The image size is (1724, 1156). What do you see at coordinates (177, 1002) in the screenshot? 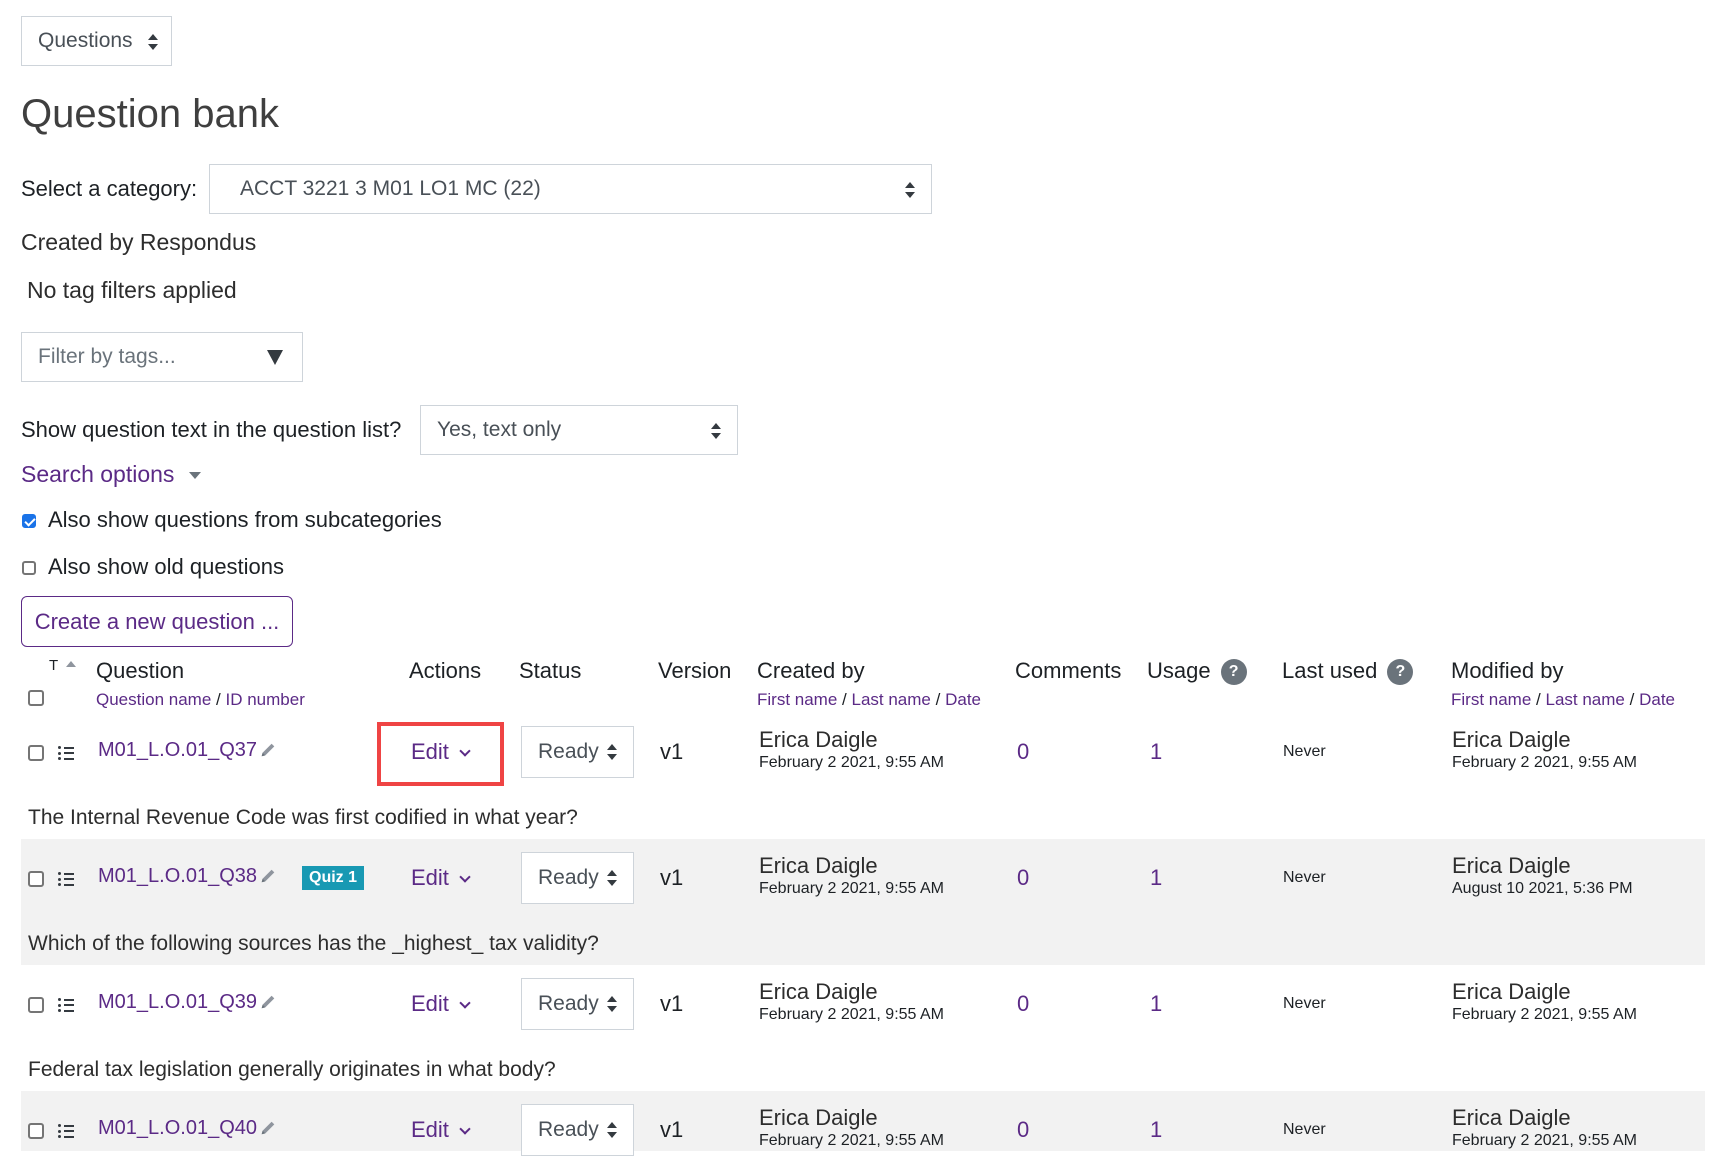
I see `question-name-link: M01_L.O.01_Q39` at bounding box center [177, 1002].